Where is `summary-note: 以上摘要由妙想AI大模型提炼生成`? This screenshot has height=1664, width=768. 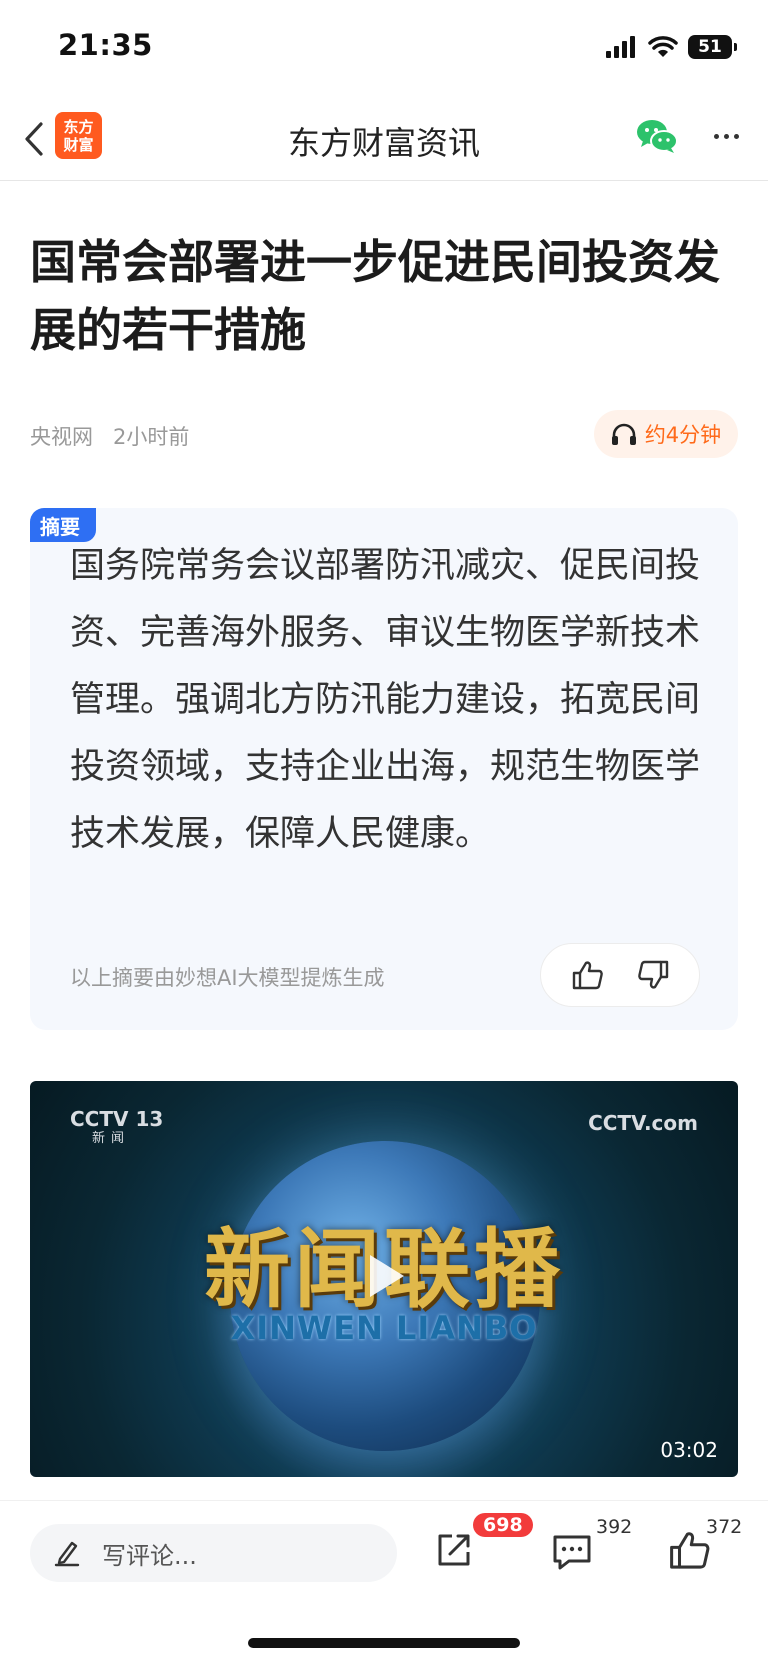
summary-note: 以上摘要由妙想AI大模型提炼生成 is located at coordinates (227, 978).